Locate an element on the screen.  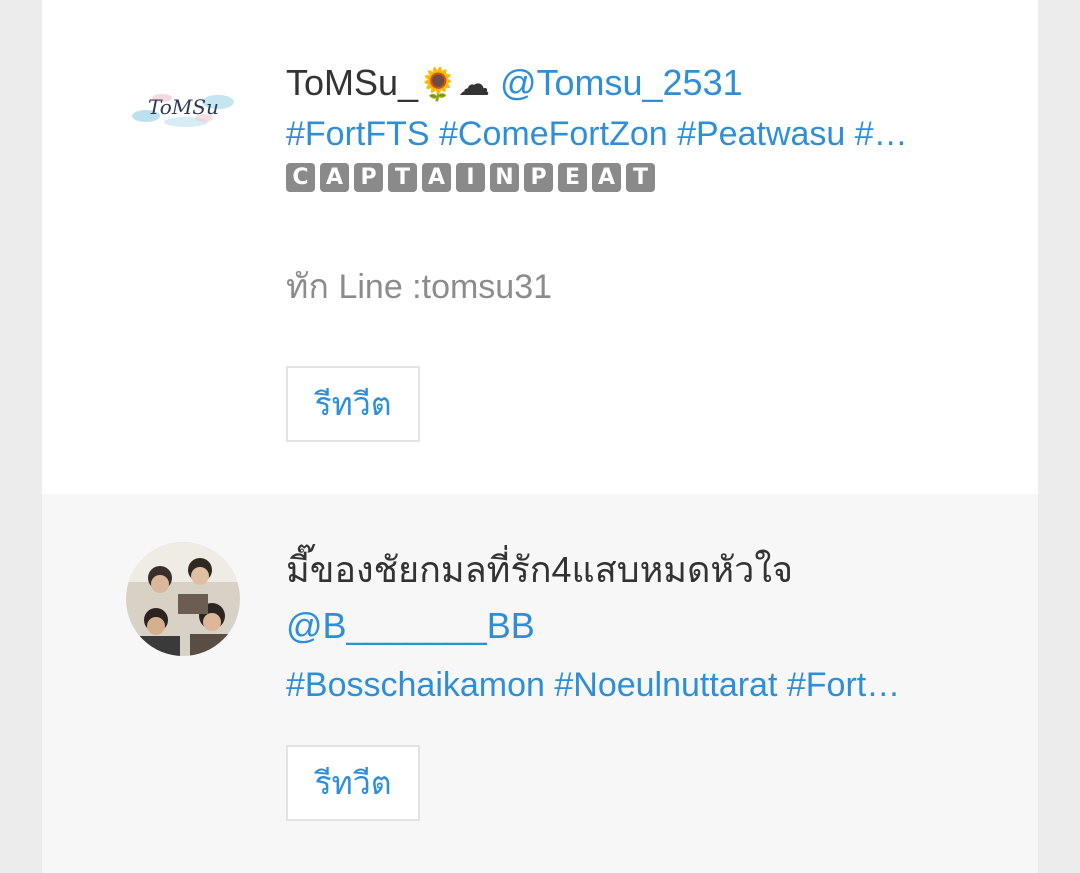
display-name: ToMSu_ is located at coordinates (352, 82).